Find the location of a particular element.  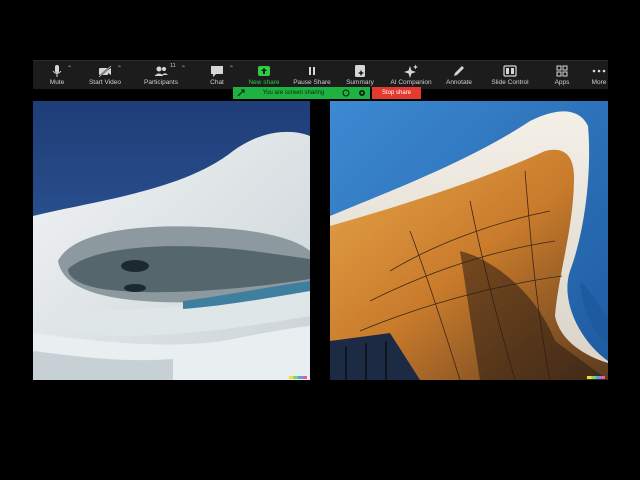

annotate-button: Annotate is located at coordinates (459, 75).